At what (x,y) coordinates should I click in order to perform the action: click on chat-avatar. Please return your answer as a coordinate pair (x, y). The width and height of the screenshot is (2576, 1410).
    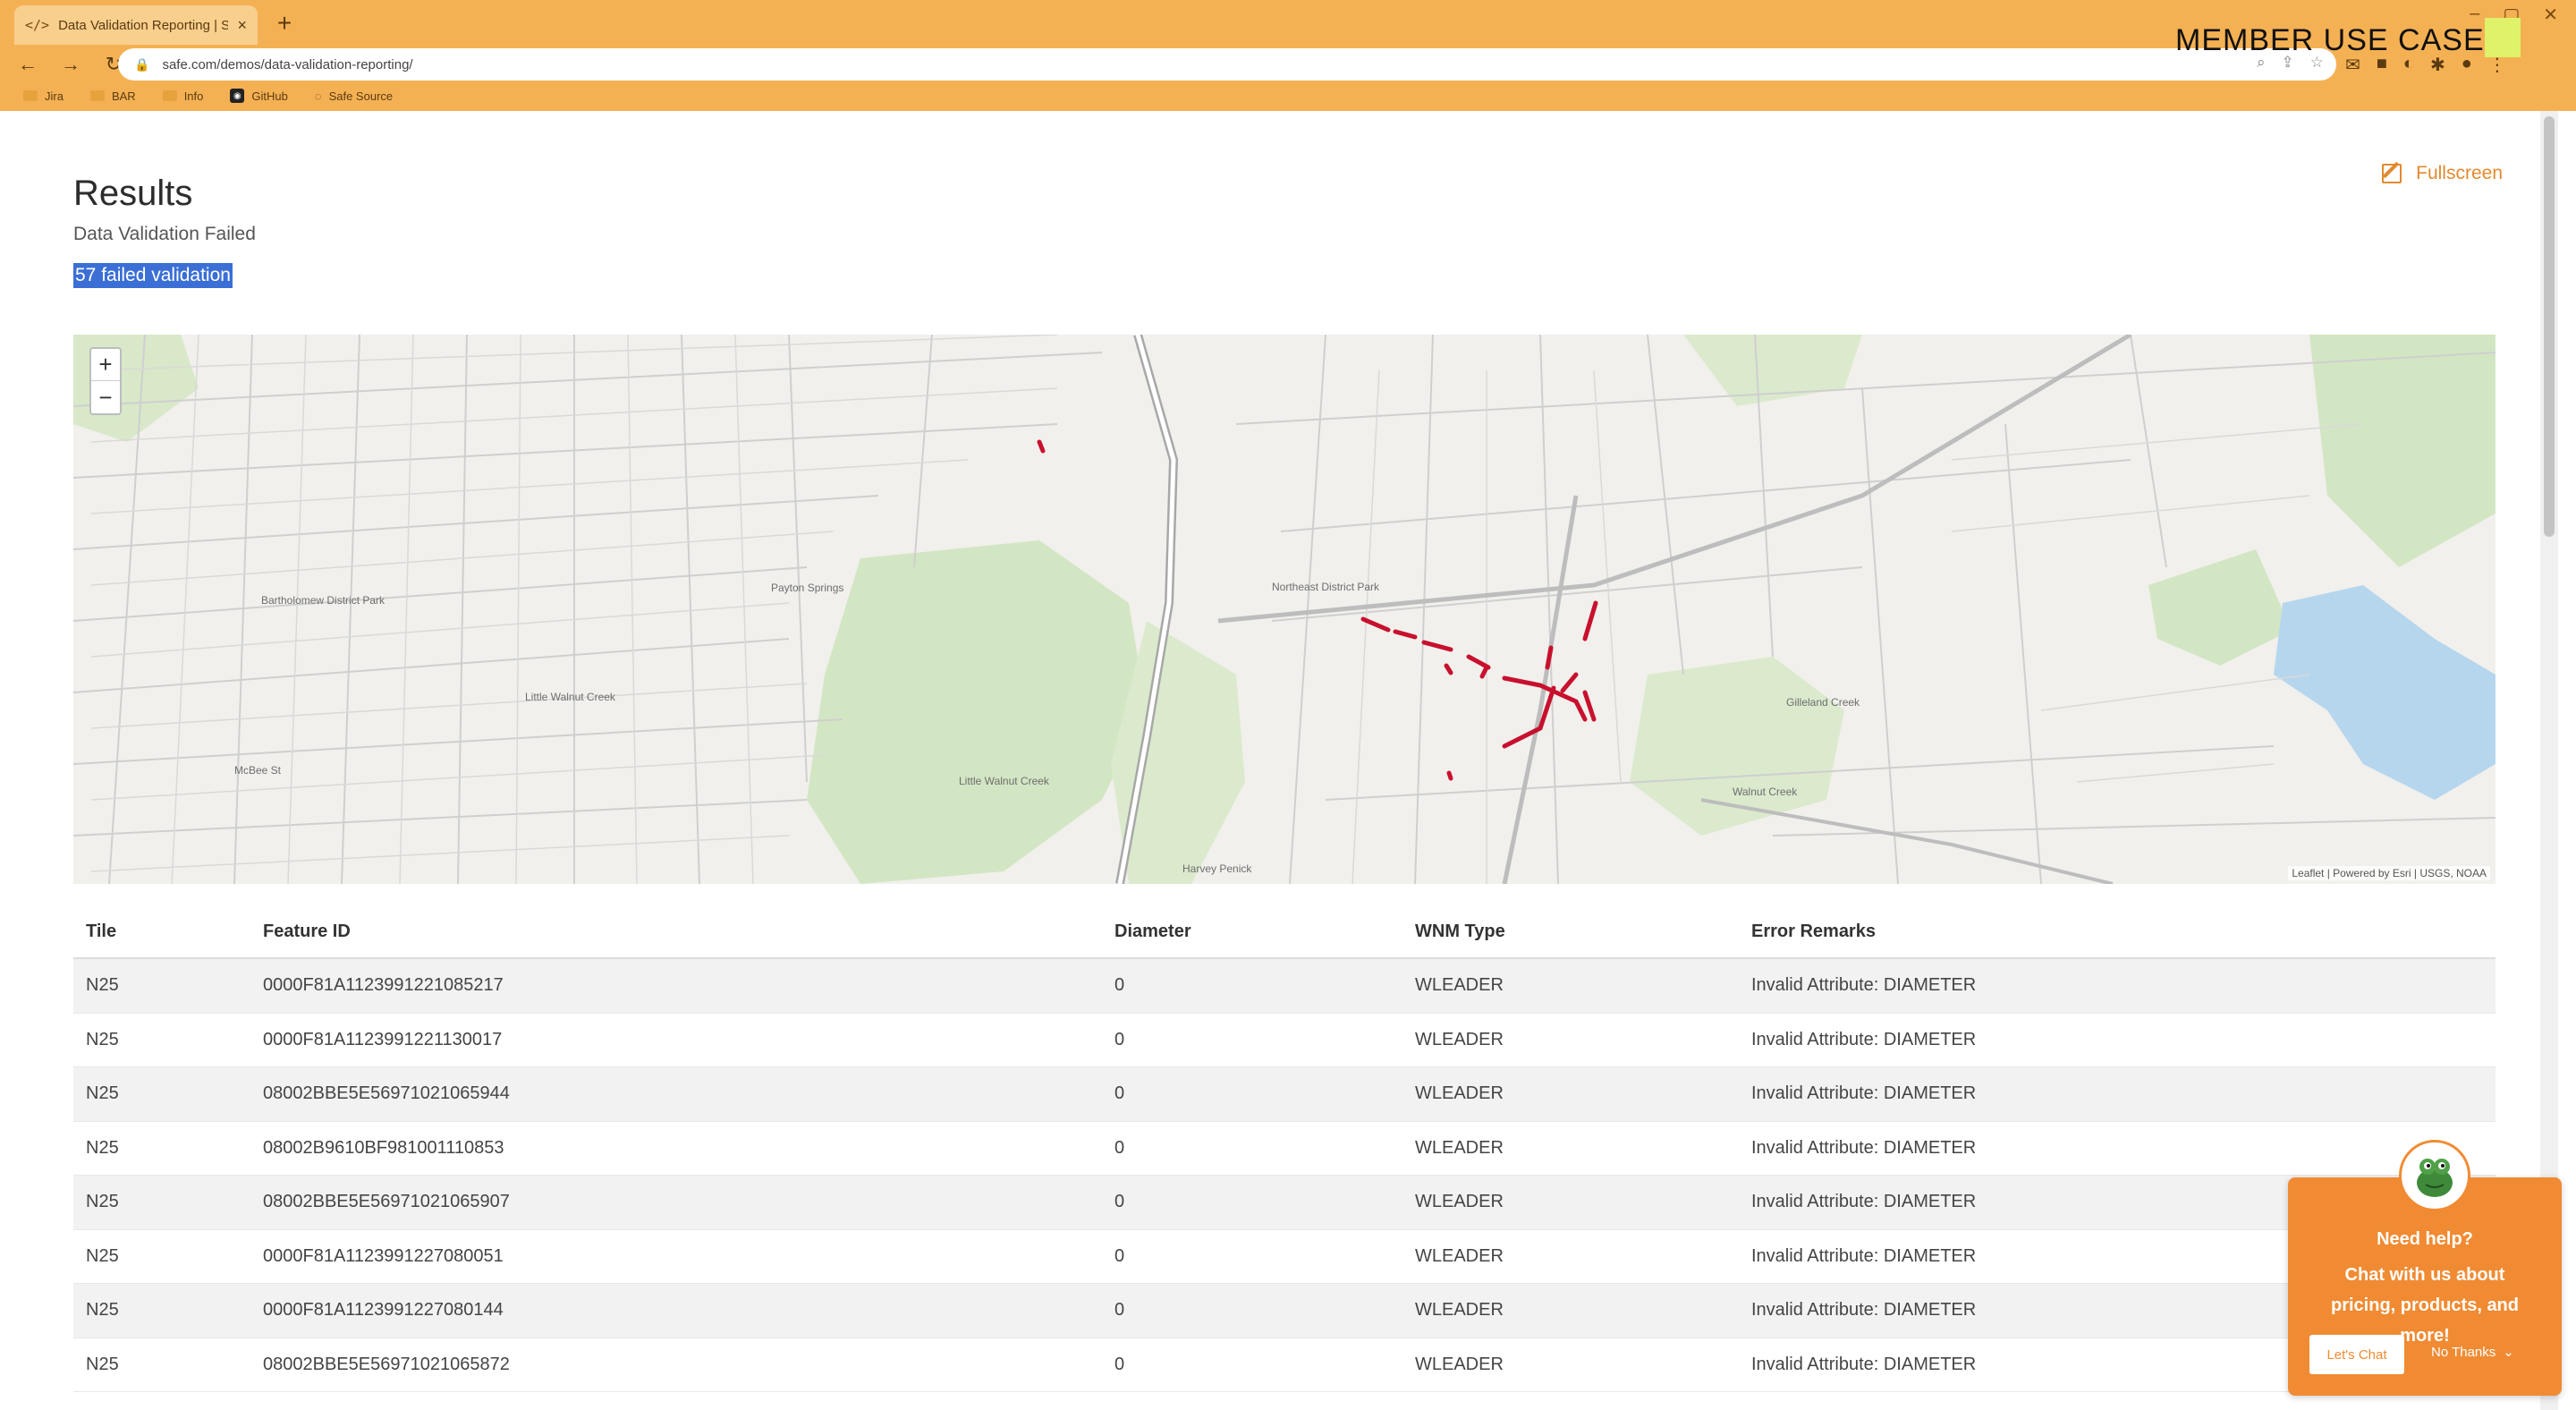
    Looking at the image, I should click on (2434, 1175).